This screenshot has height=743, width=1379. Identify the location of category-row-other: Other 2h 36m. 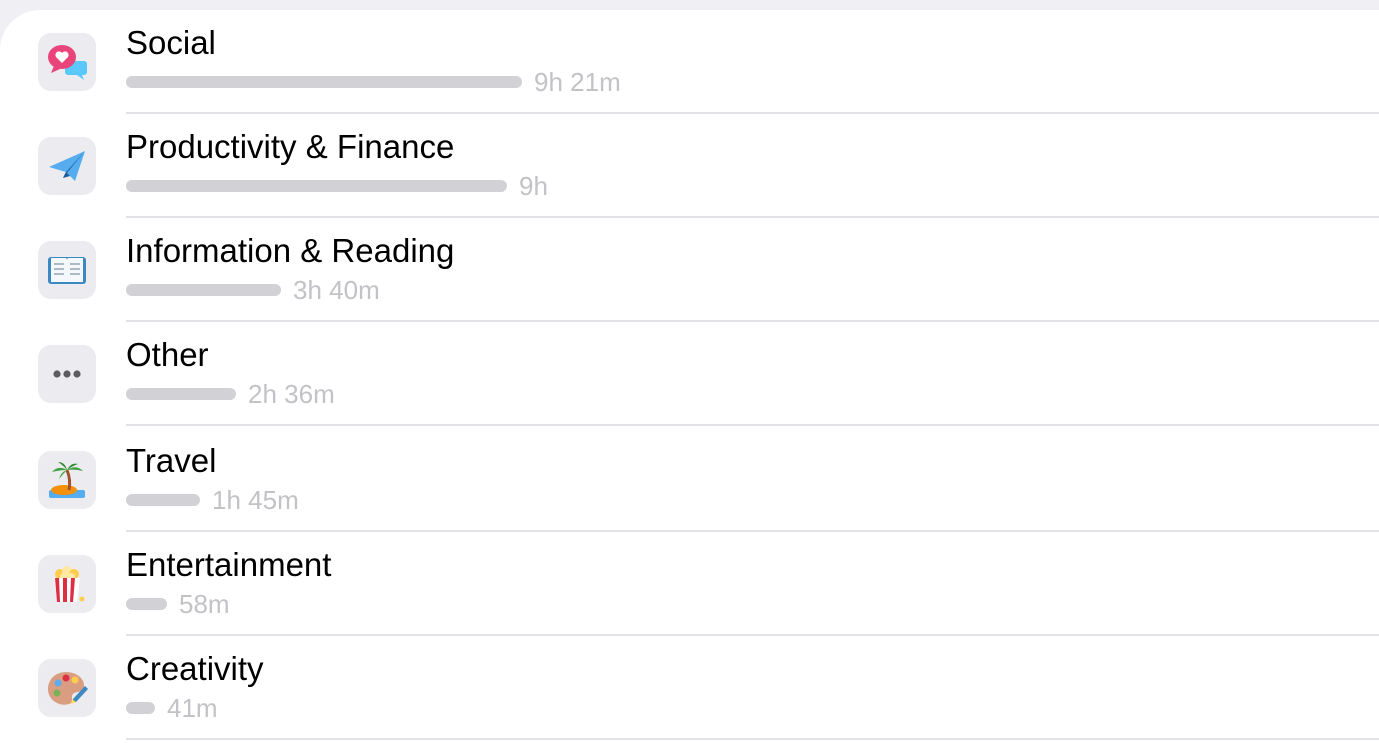
(689, 374).